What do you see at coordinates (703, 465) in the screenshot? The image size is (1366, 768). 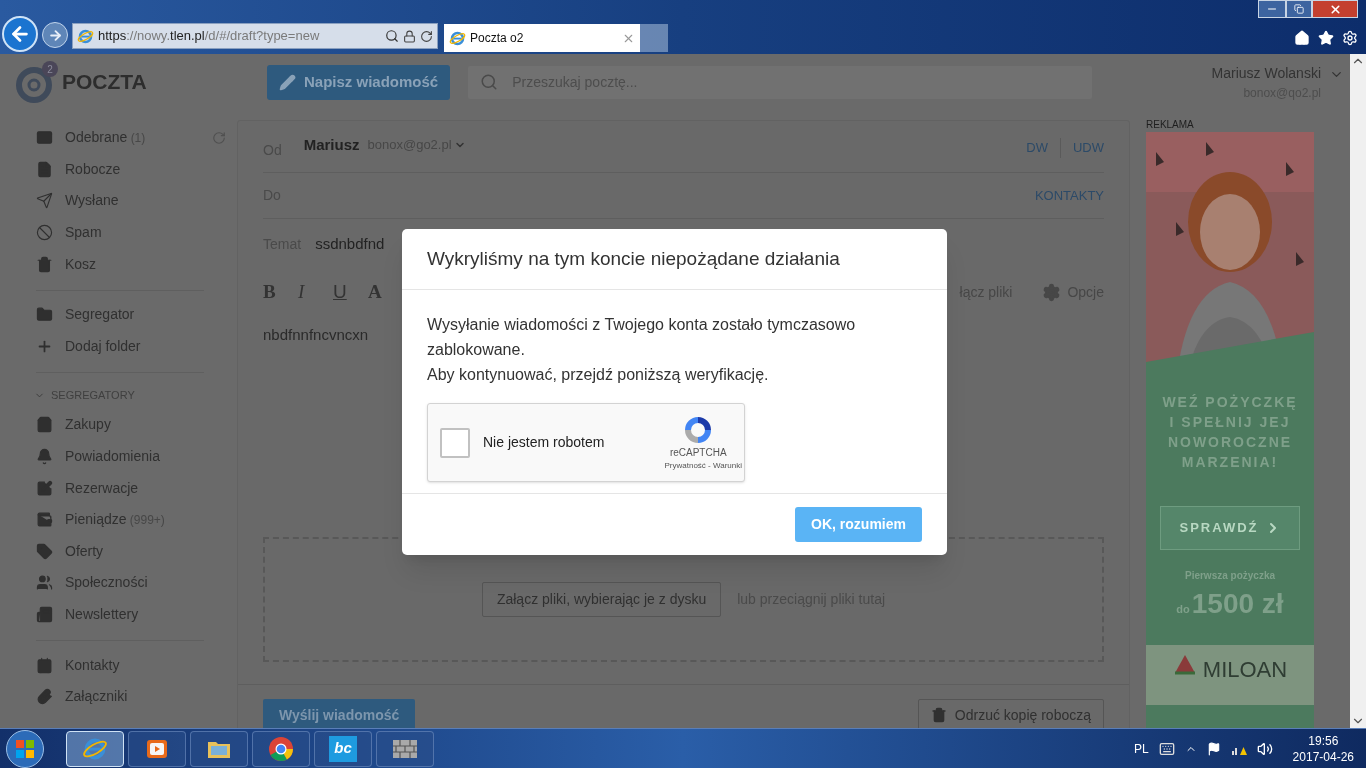 I see `recaptcha-links: Prywatność - Warunki` at bounding box center [703, 465].